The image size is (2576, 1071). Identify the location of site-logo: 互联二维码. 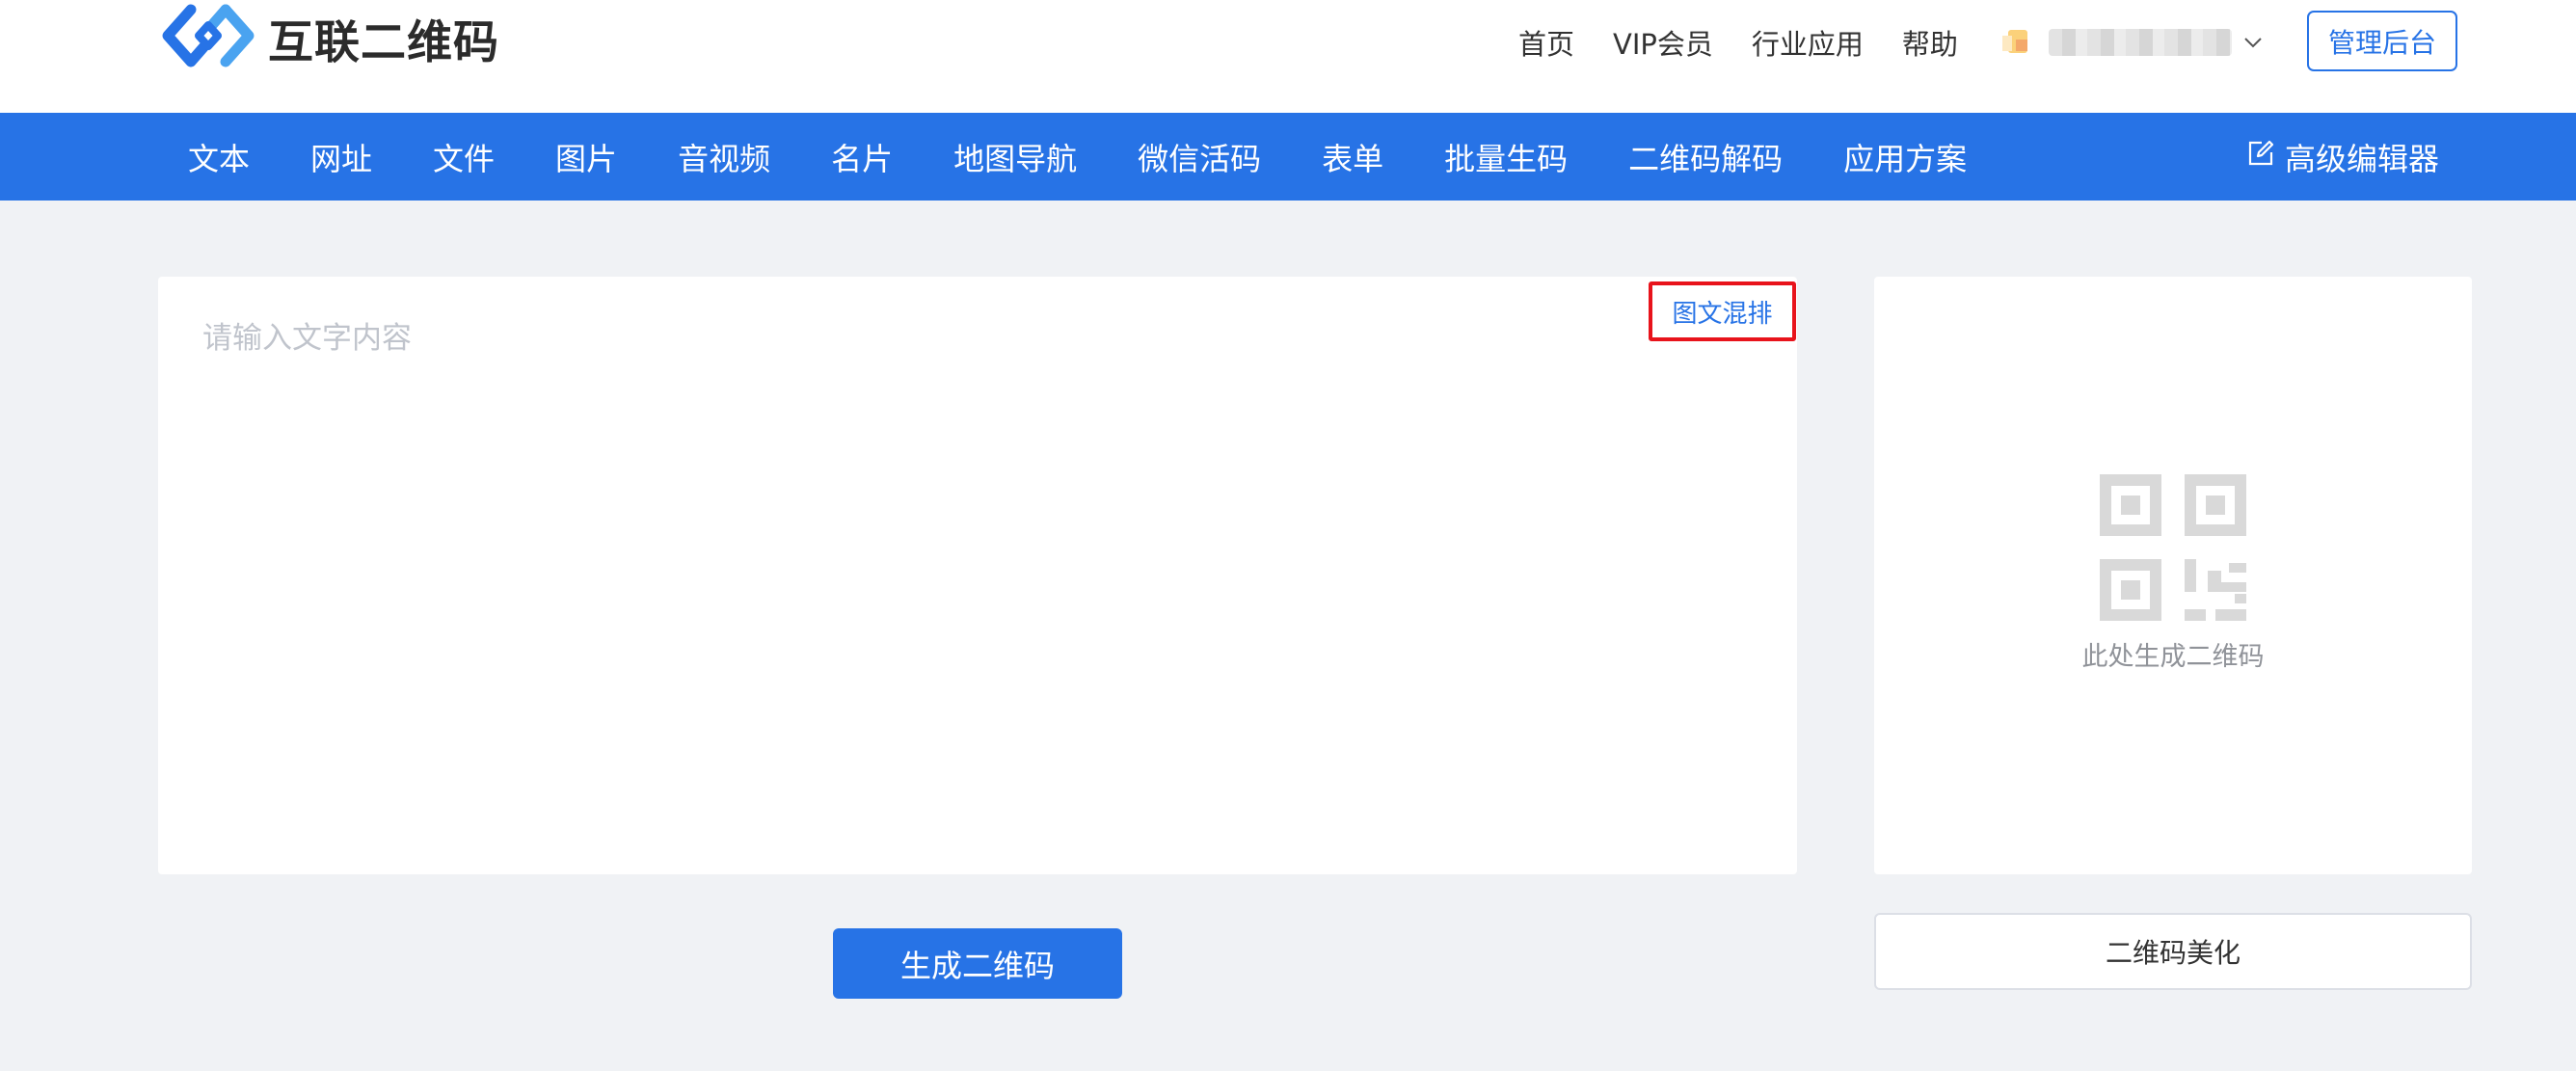
(331, 37).